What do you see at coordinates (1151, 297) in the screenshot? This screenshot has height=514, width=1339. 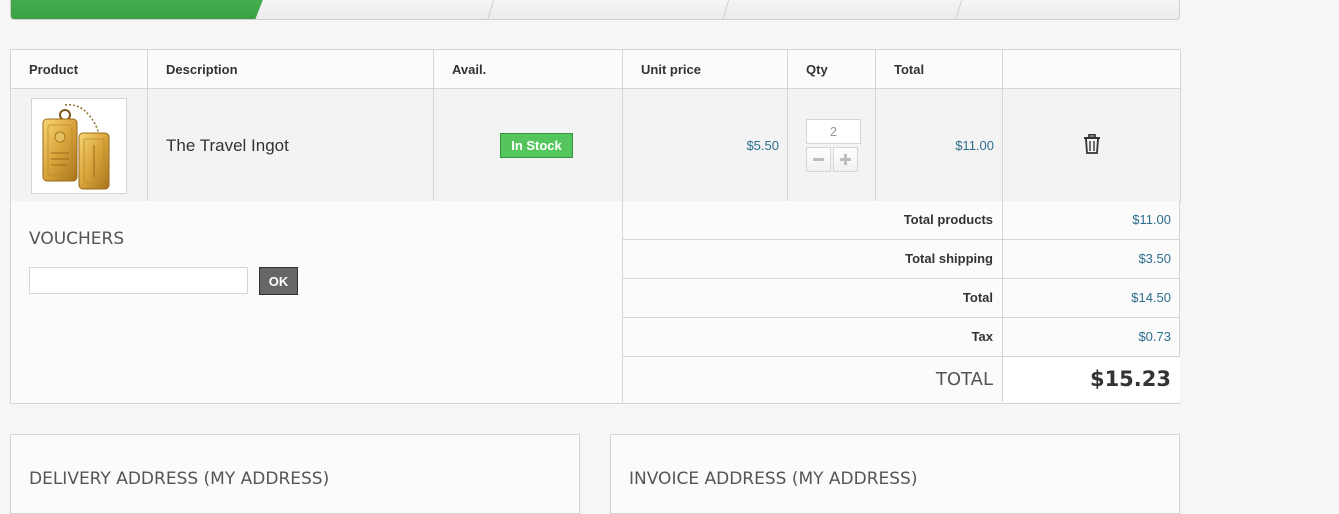 I see `total-value: $14.50` at bounding box center [1151, 297].